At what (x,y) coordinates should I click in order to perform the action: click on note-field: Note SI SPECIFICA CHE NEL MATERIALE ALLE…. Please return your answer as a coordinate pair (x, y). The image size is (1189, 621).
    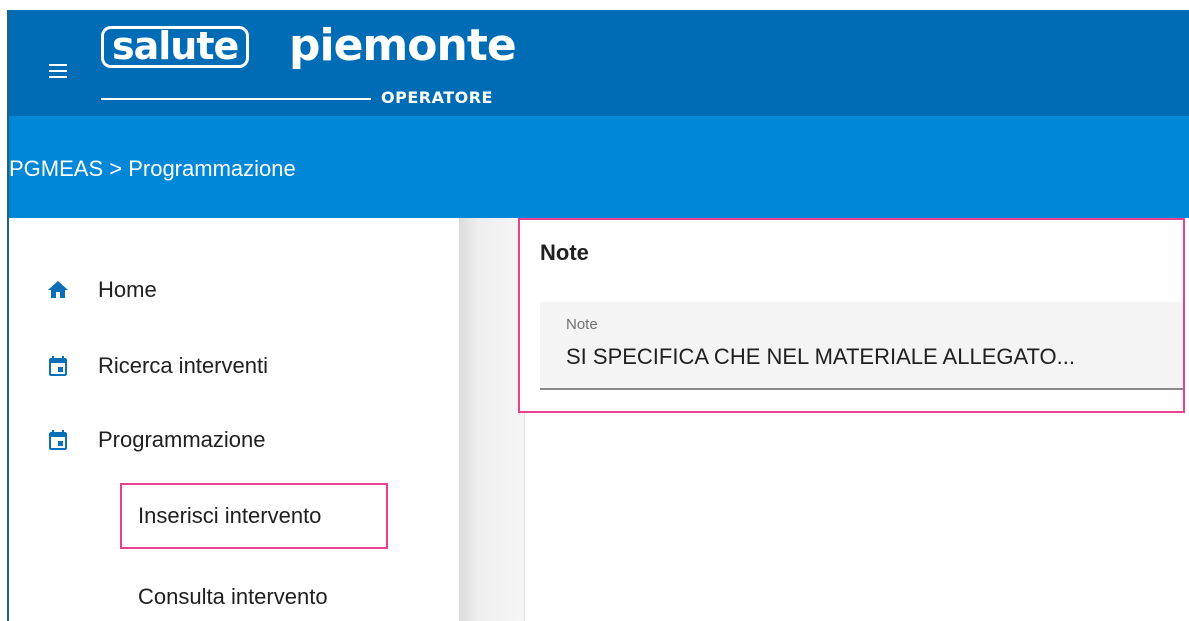
    Looking at the image, I should click on (861, 346).